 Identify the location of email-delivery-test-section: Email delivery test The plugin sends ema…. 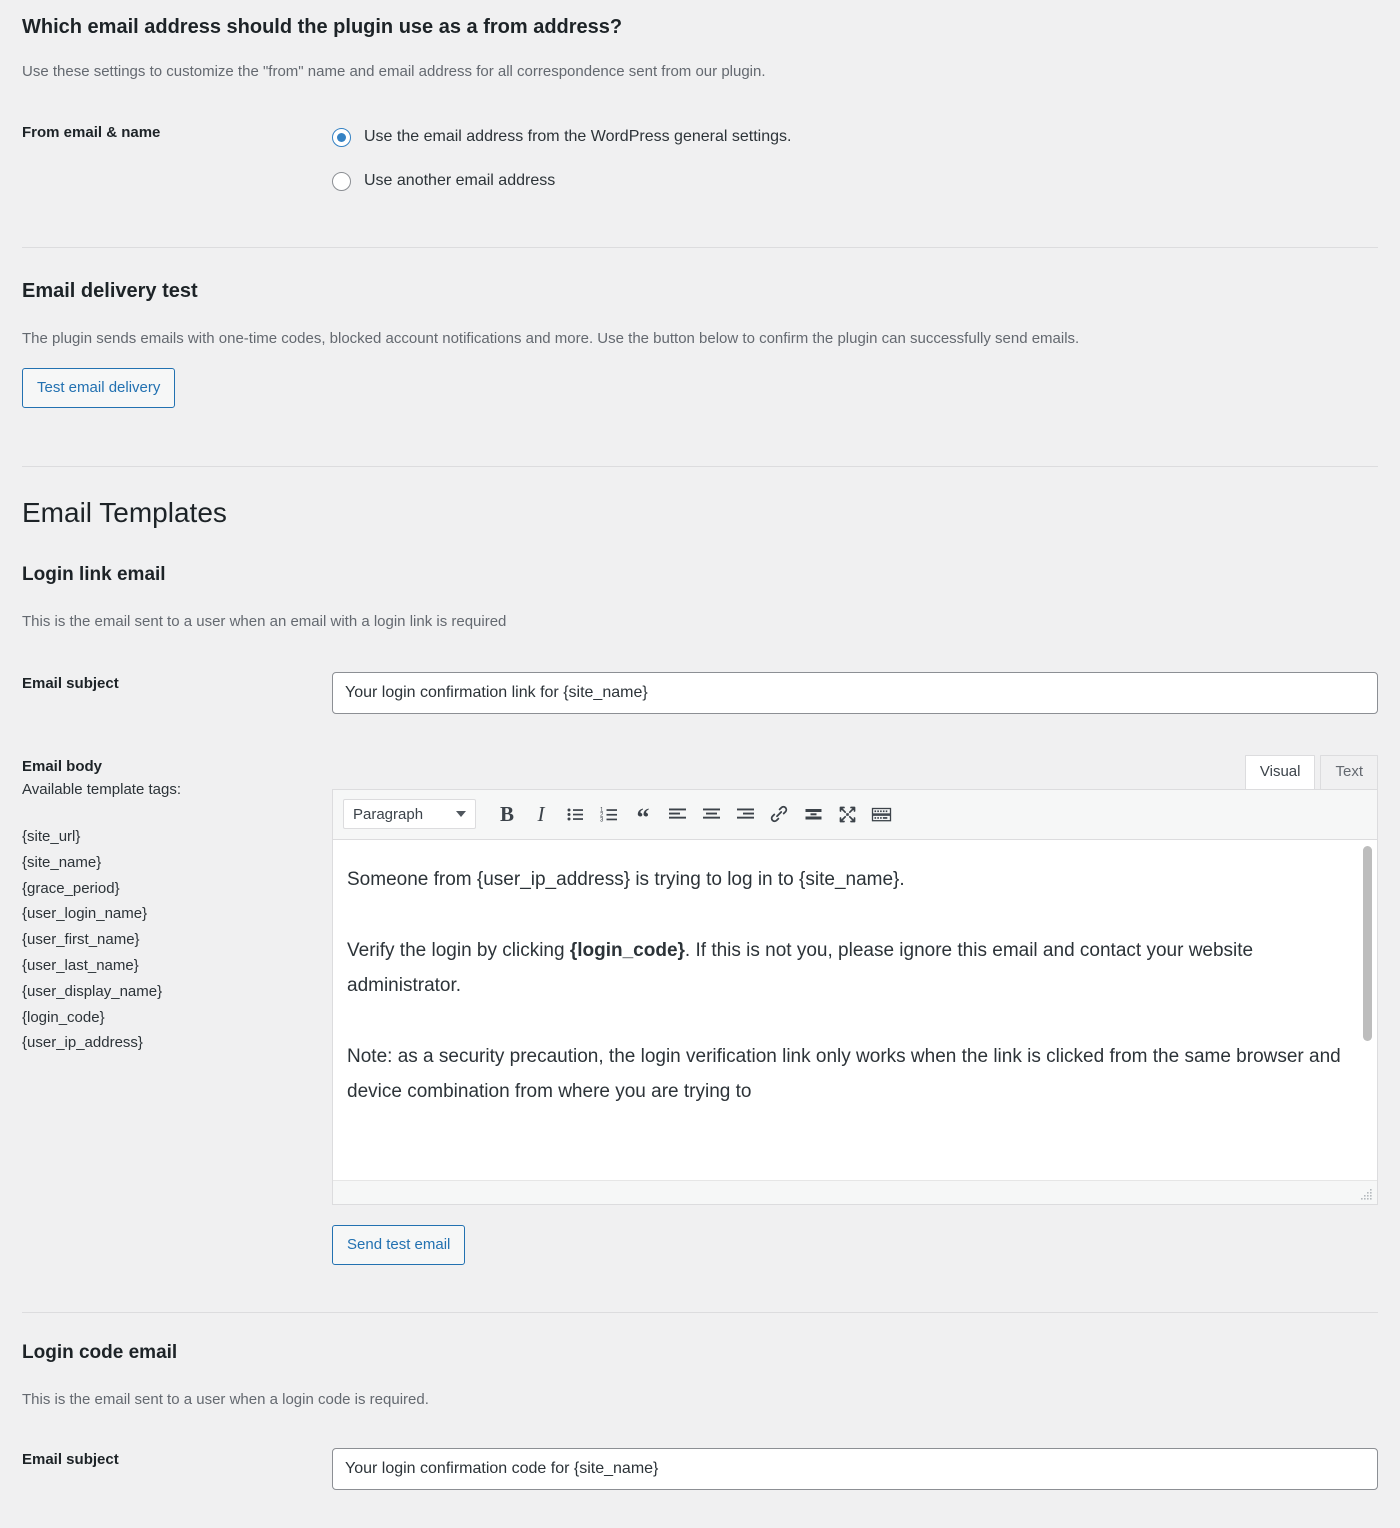
(700, 328).